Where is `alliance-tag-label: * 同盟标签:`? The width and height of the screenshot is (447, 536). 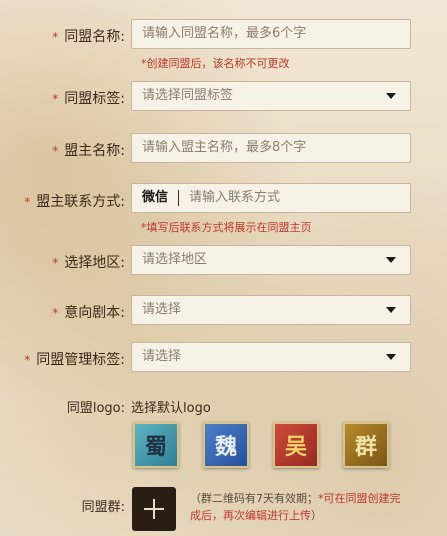
alliance-tag-label: * 同盟标签: is located at coordinates (88, 99).